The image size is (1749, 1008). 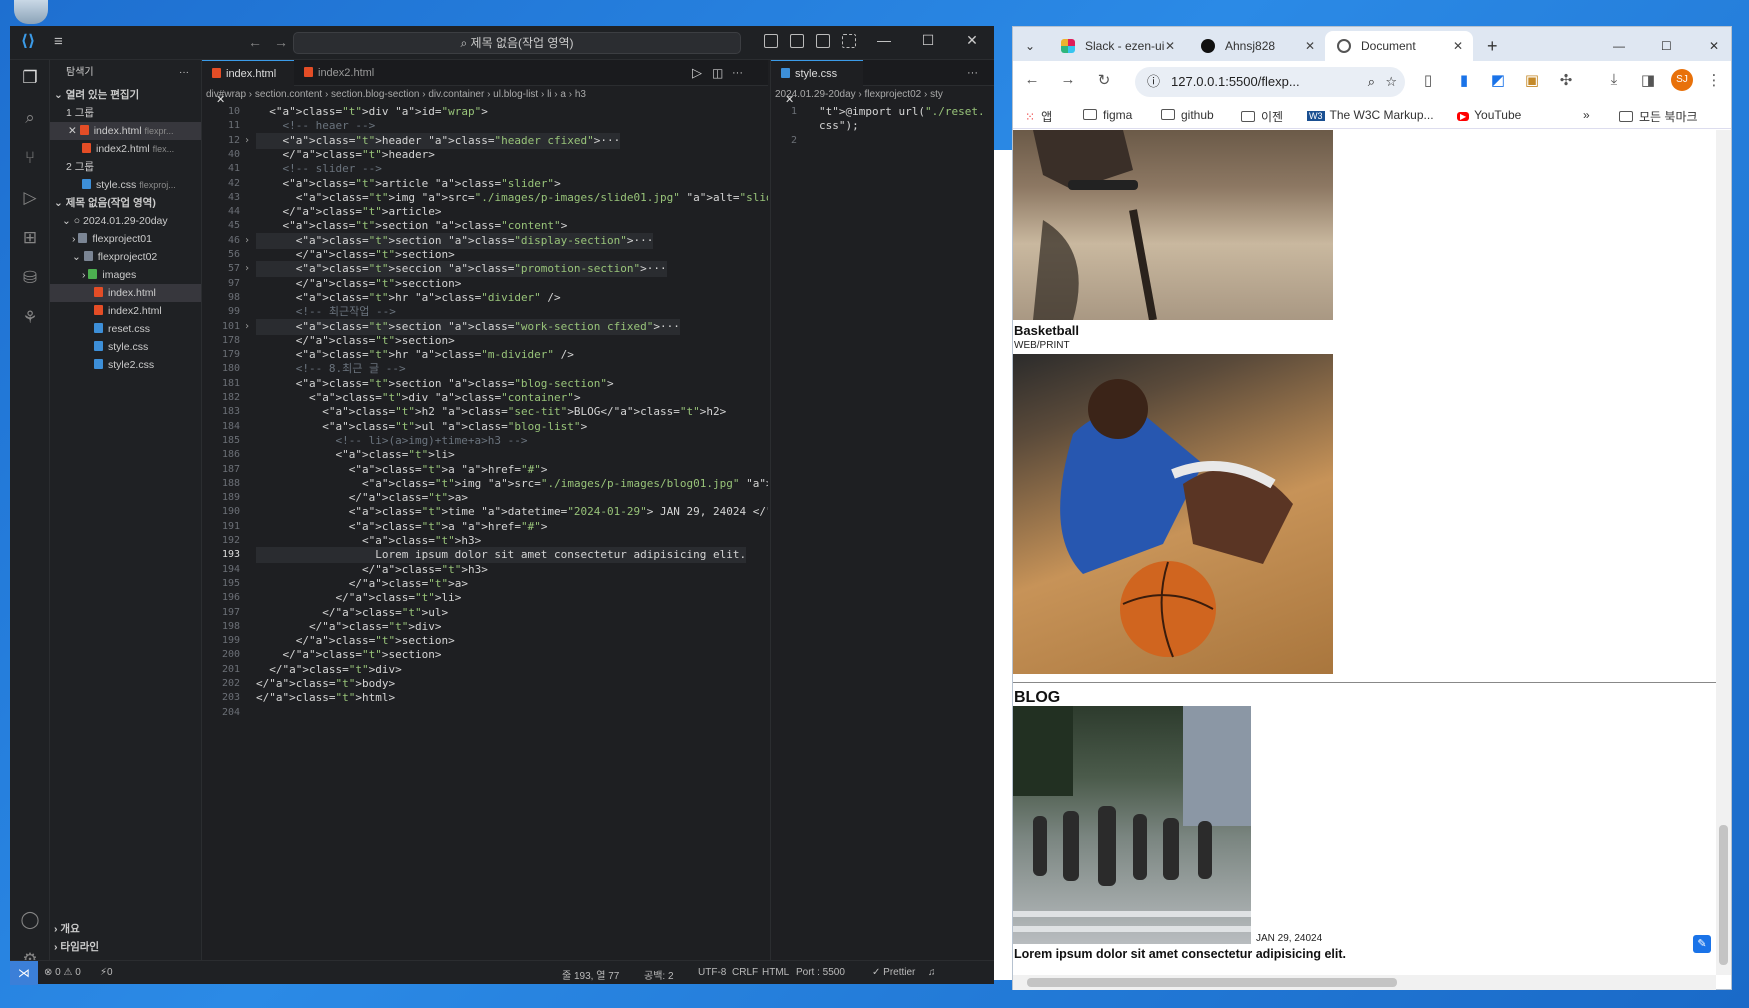 I want to click on chrome-maximize-icon: ☐, so click(x=1666, y=46).